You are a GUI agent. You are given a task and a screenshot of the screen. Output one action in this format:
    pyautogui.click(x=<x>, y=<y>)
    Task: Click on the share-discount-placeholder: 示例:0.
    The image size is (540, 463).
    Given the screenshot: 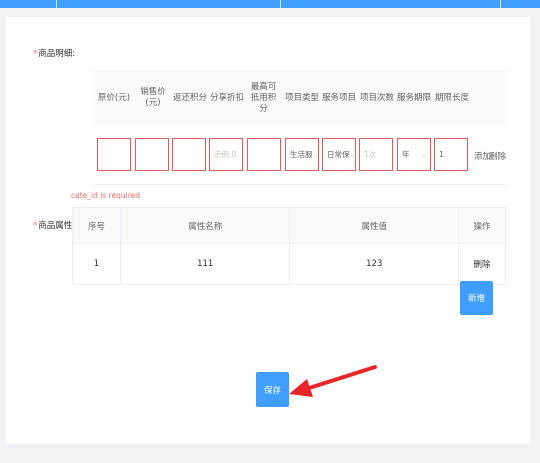 What is the action you would take?
    pyautogui.click(x=226, y=154)
    